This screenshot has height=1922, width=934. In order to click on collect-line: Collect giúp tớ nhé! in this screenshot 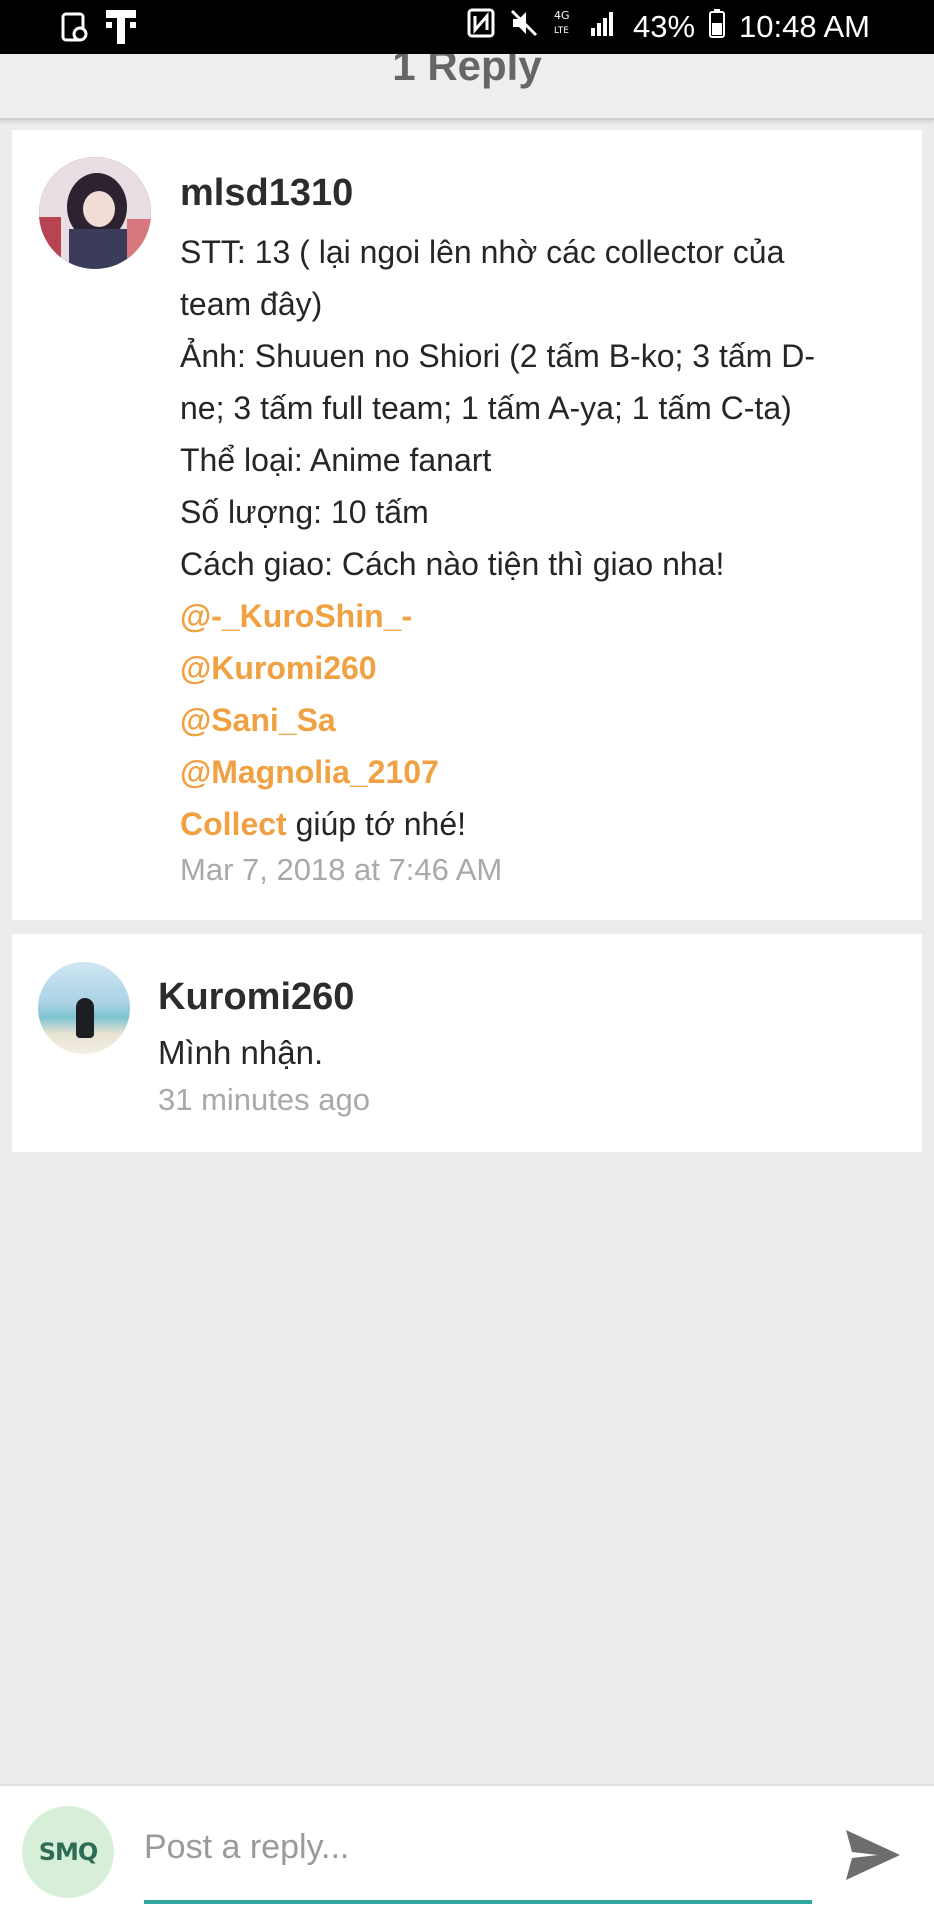, I will do `click(540, 824)`.